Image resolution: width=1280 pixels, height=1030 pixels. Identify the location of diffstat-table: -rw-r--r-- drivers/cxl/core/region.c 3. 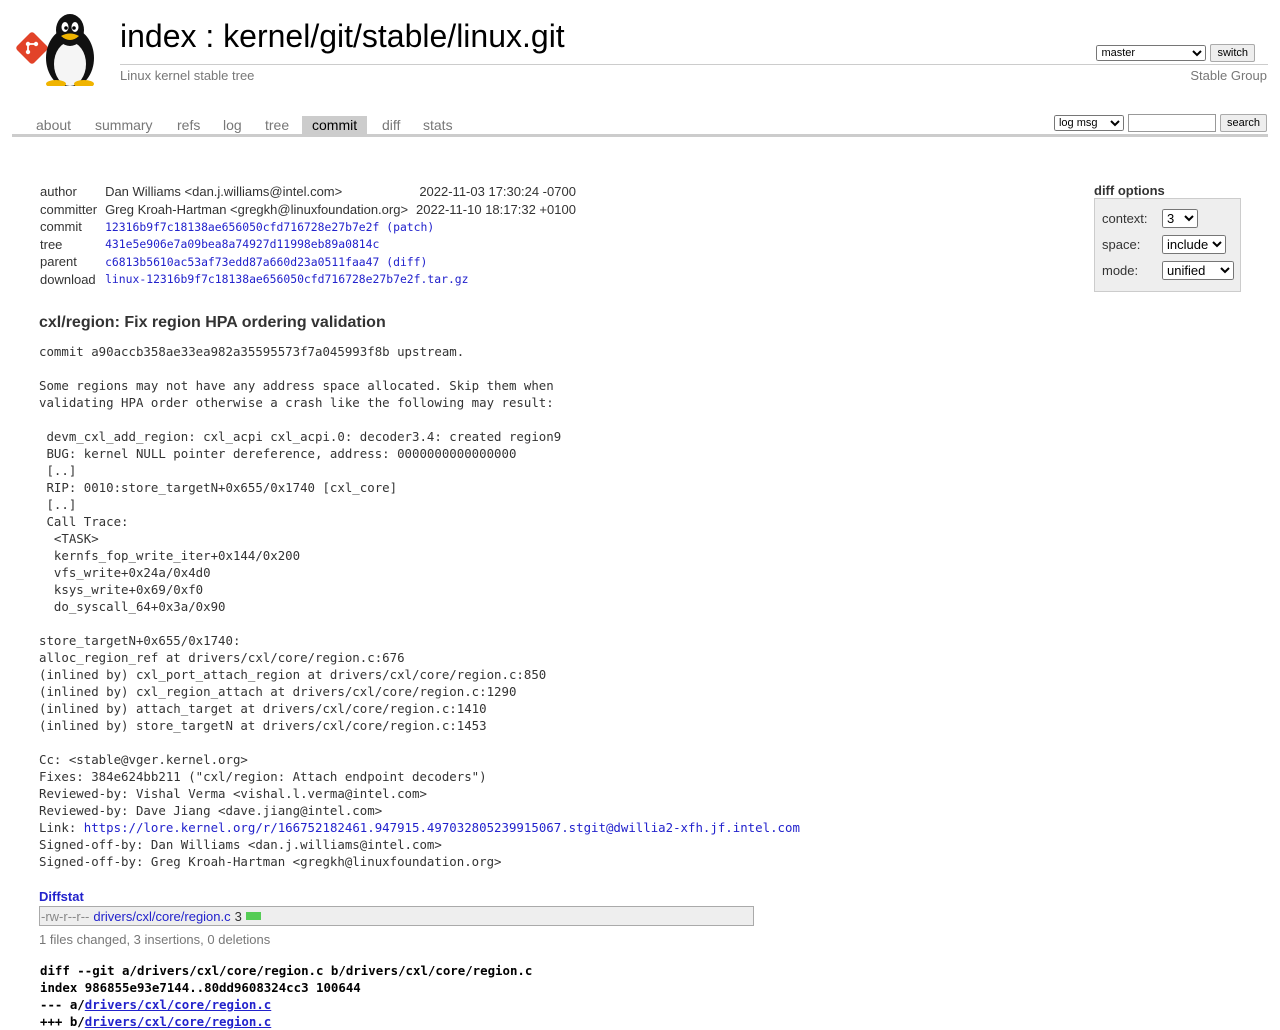
(396, 916).